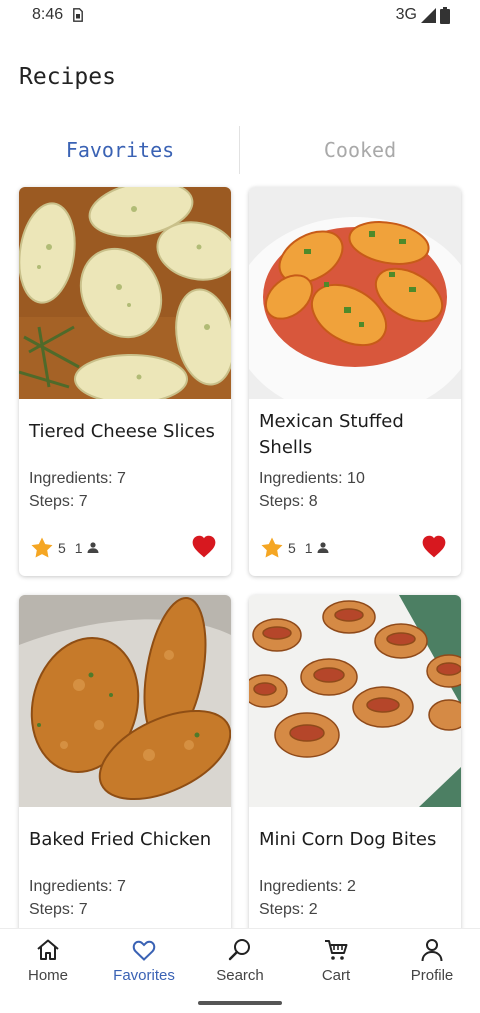 The height and width of the screenshot is (1013, 480). Describe the element at coordinates (125, 701) in the screenshot. I see `recipe-image-fried-chicken` at that location.